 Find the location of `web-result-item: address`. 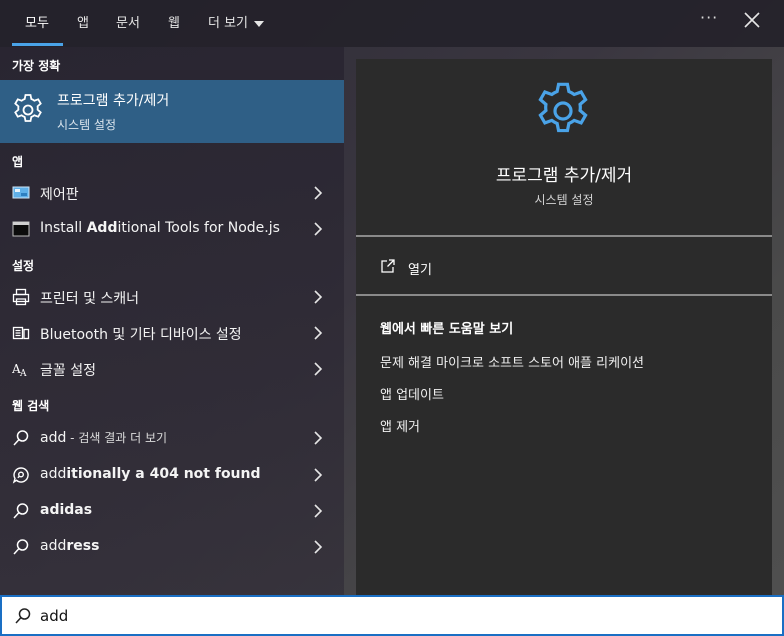

web-result-item: address is located at coordinates (172, 547).